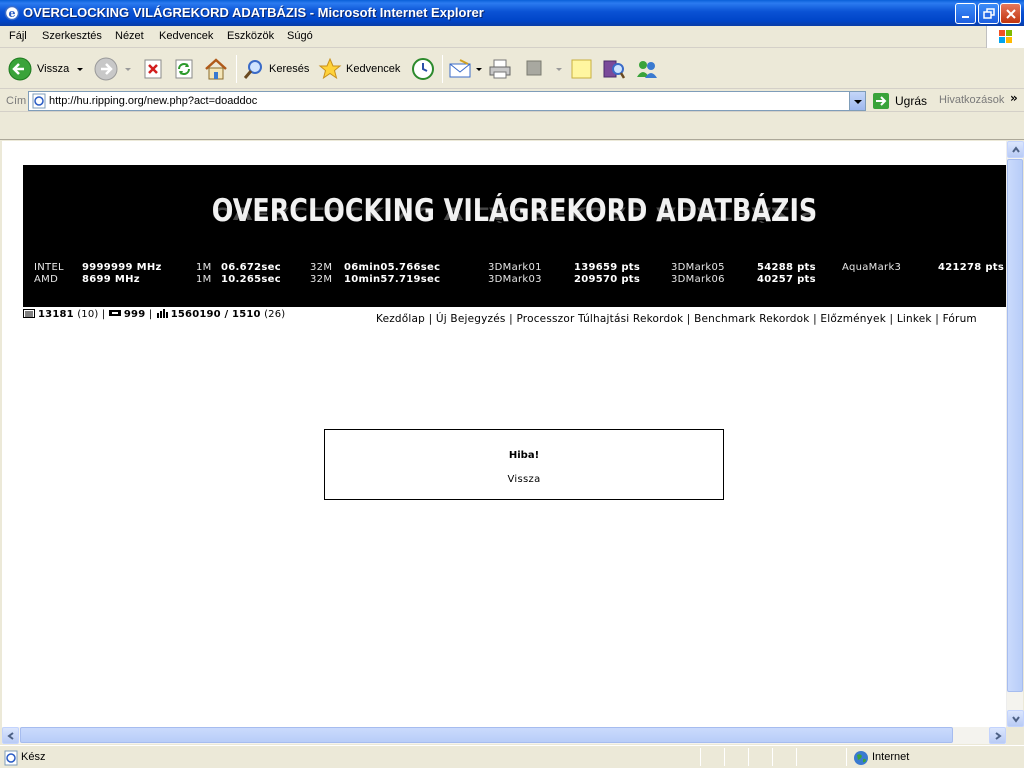 Image resolution: width=1024 pixels, height=768 pixels. What do you see at coordinates (1014, 98) in the screenshot?
I see `links-chevron-icon: »` at bounding box center [1014, 98].